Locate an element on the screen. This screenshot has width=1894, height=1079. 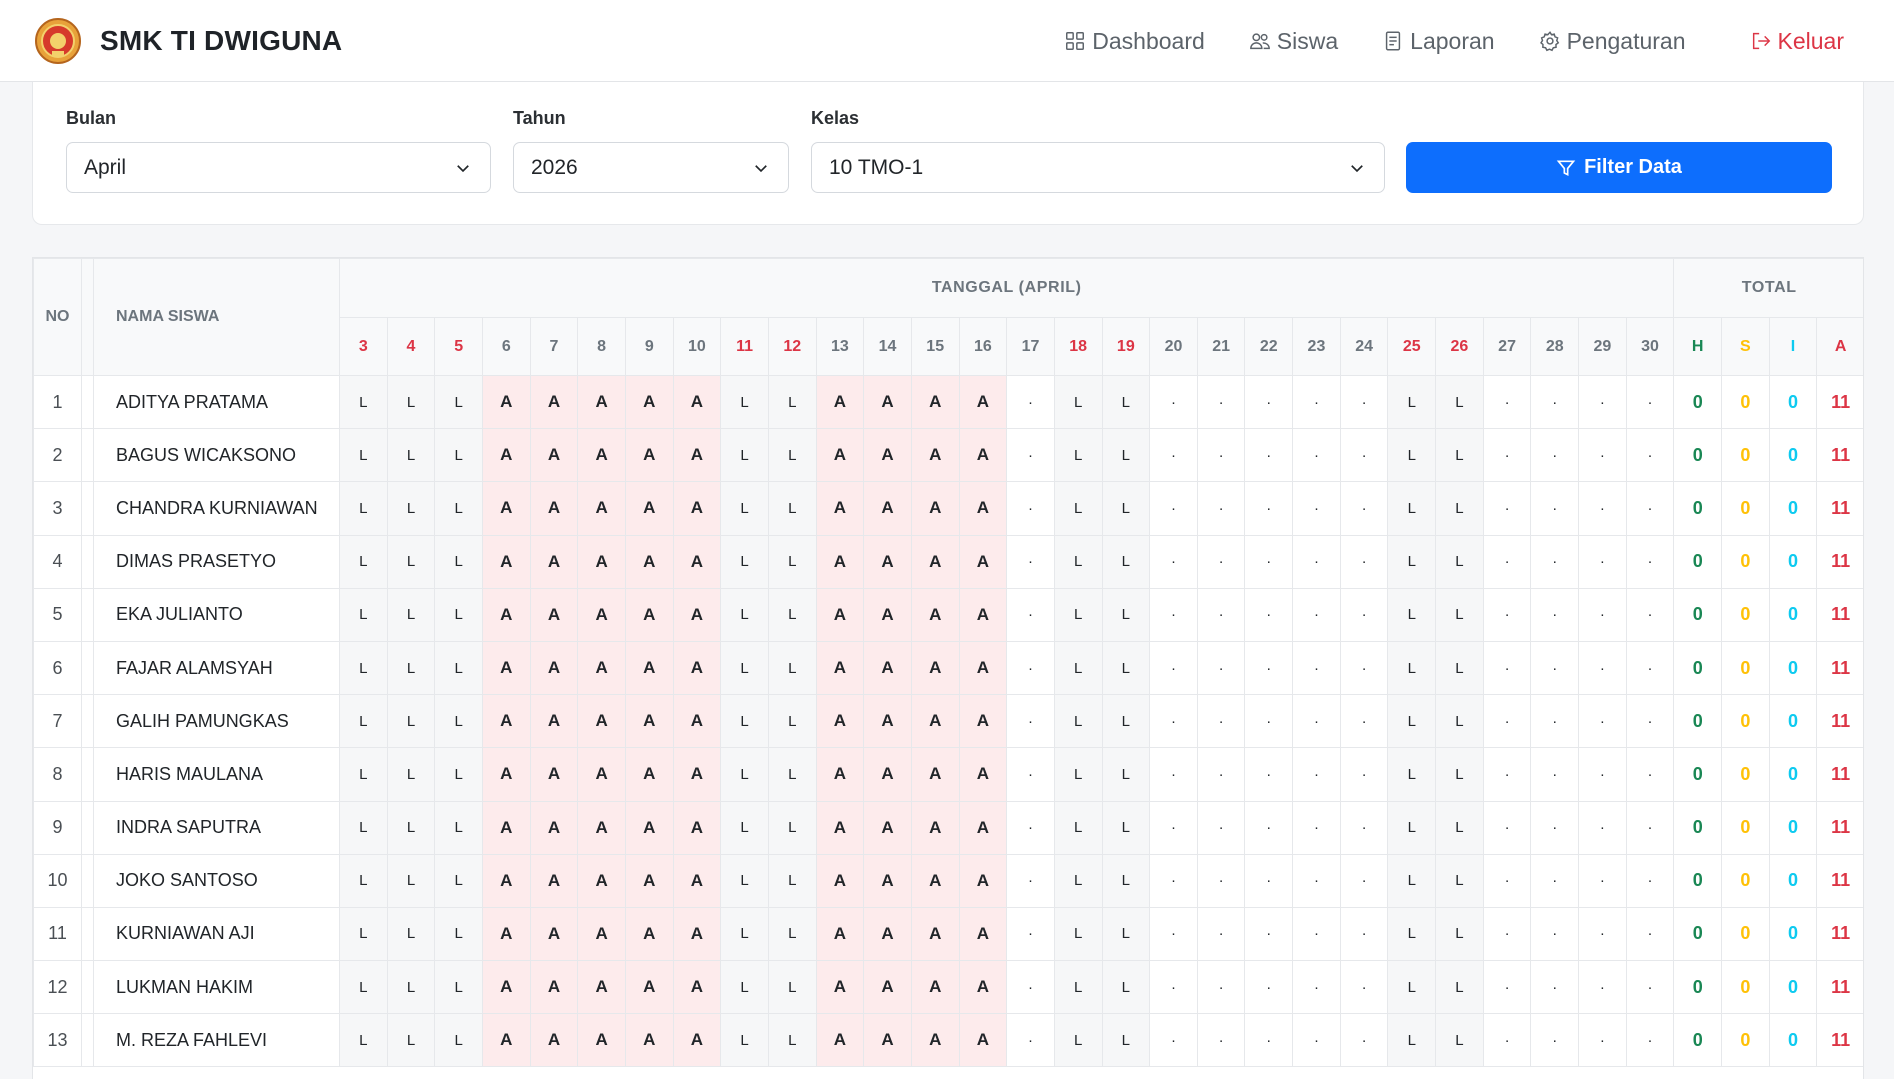
nav-laporan: Laporan is located at coordinates (1438, 41).